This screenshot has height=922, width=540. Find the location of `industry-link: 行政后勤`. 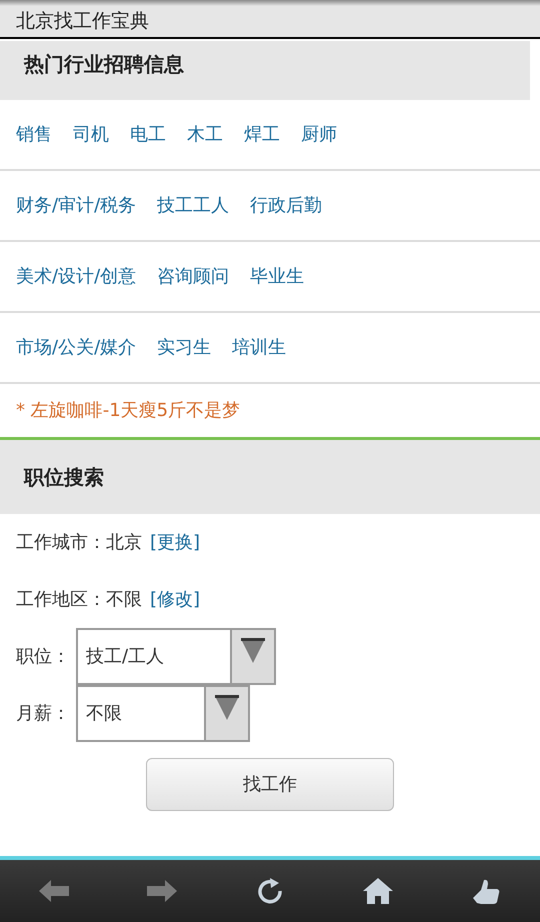

industry-link: 行政后勤 is located at coordinates (286, 205).